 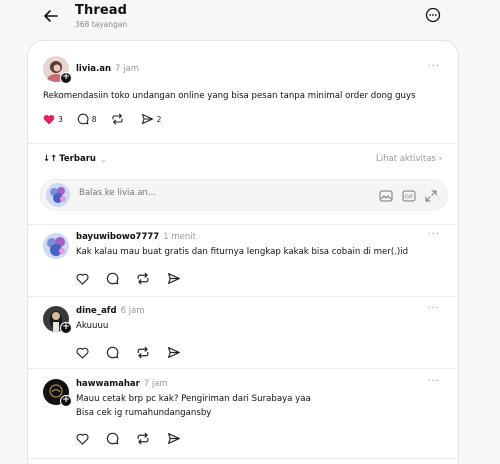 What do you see at coordinates (103, 159) in the screenshot?
I see `chevron-down-icon: ⌄` at bounding box center [103, 159].